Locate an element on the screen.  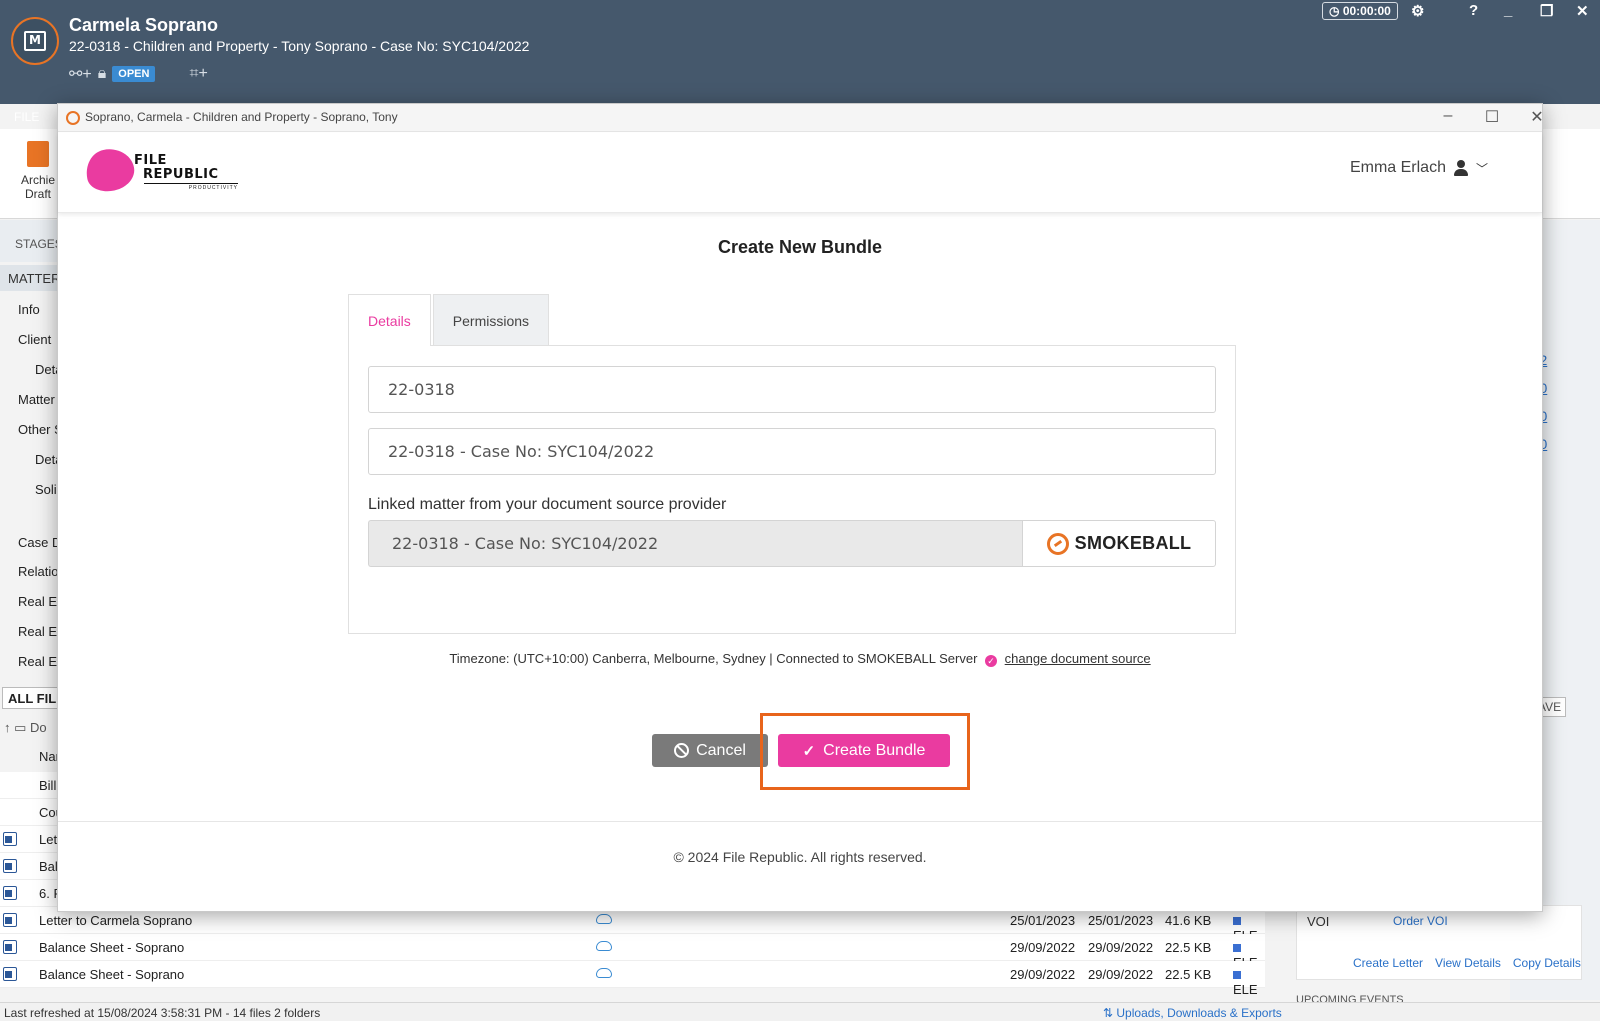
create-bundle-label: Create Bundle is located at coordinates (874, 750).